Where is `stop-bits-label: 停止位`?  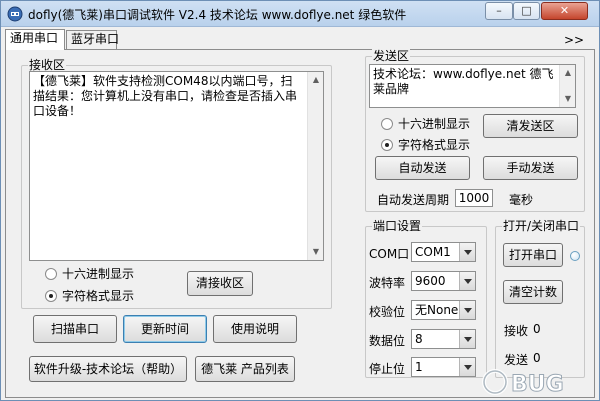
stop-bits-label: 停止位 is located at coordinates (387, 369).